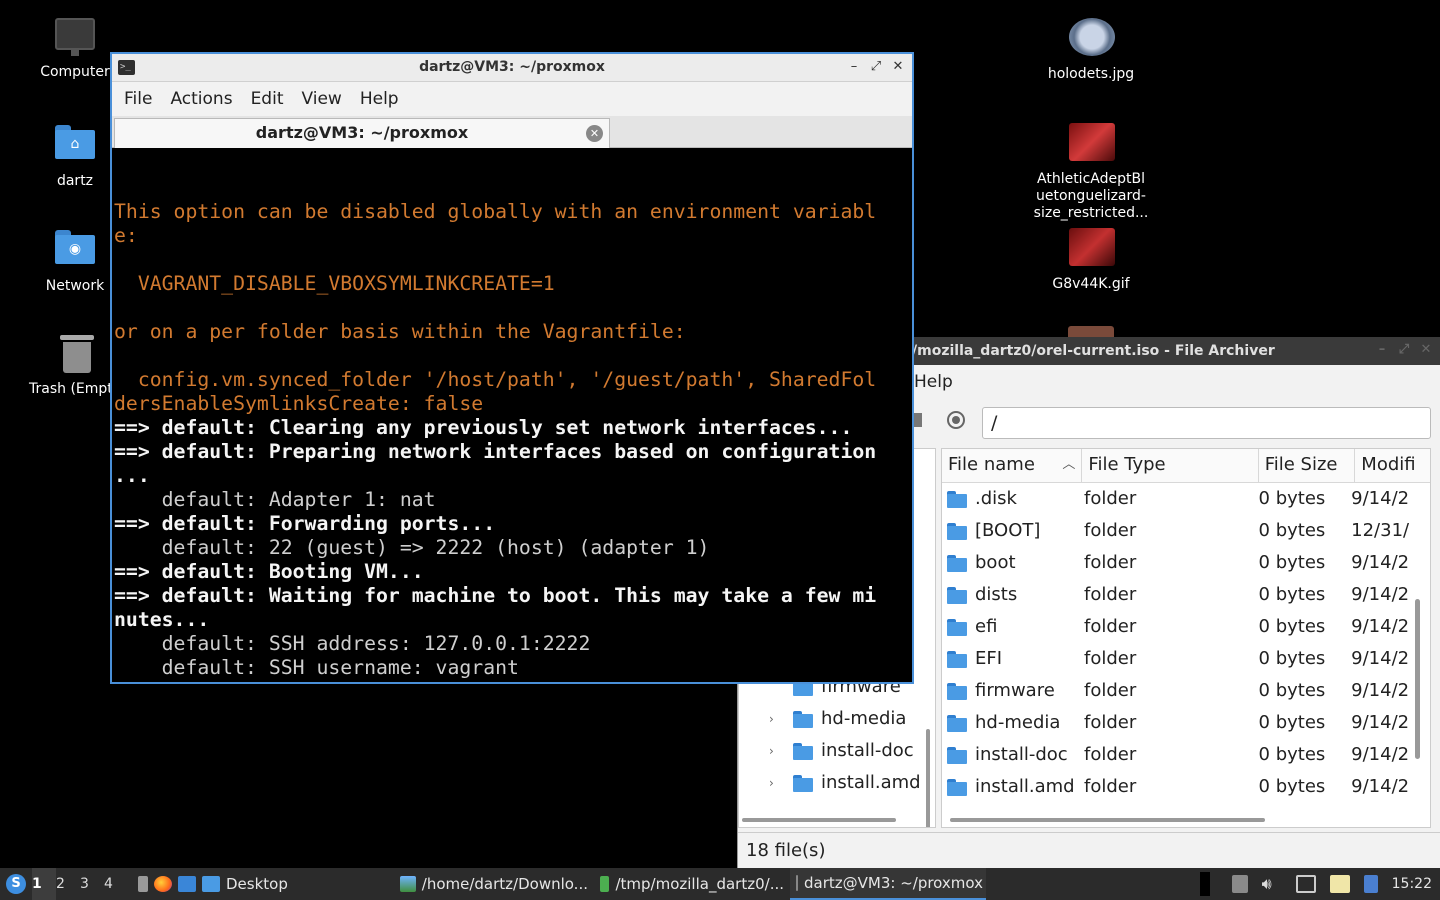 This screenshot has width=1440, height=900. What do you see at coordinates (1091, 74) in the screenshot?
I see `desktop-icon-label: holodets.jpg` at bounding box center [1091, 74].